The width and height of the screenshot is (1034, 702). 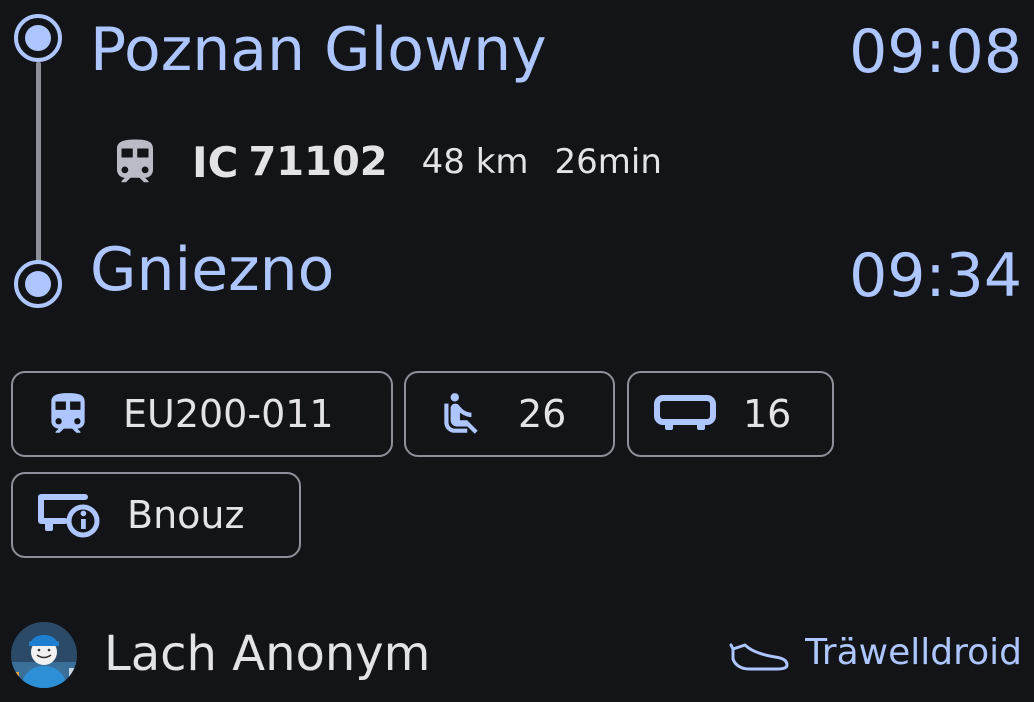 I want to click on user-name: Lach Anonym, so click(x=267, y=654).